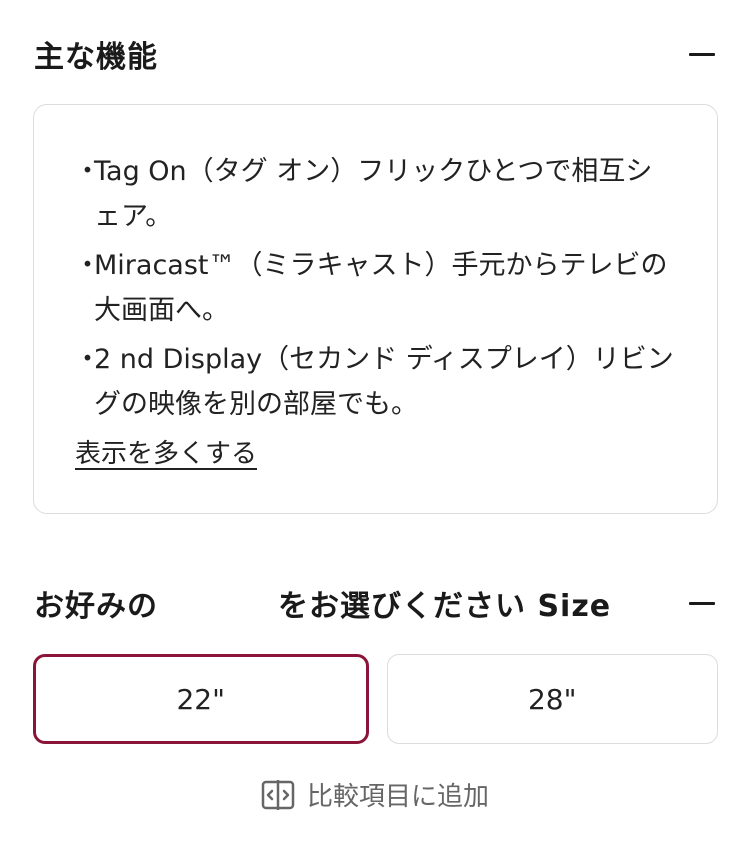 The image size is (750, 861). I want to click on feature-item: ・ Miracast™（ミラキャスト）手元からテレビの大画面へ。, so click(374, 288).